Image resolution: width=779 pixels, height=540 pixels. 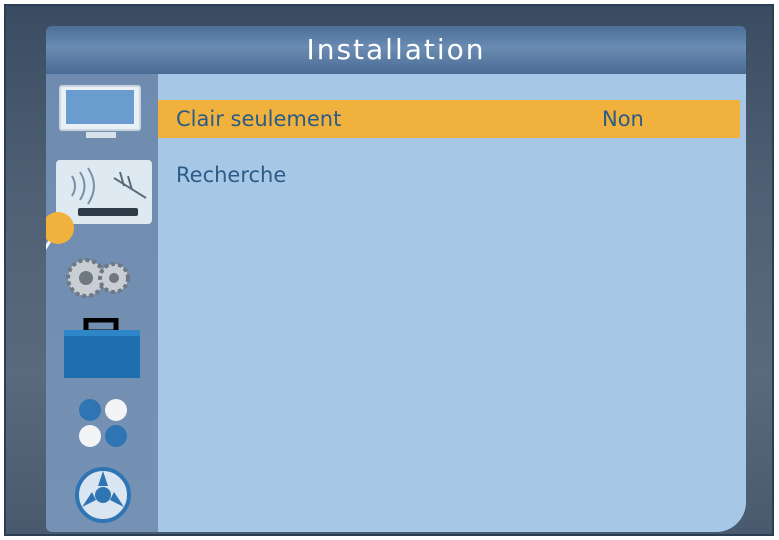 I want to click on page-title: Installation, so click(x=396, y=49).